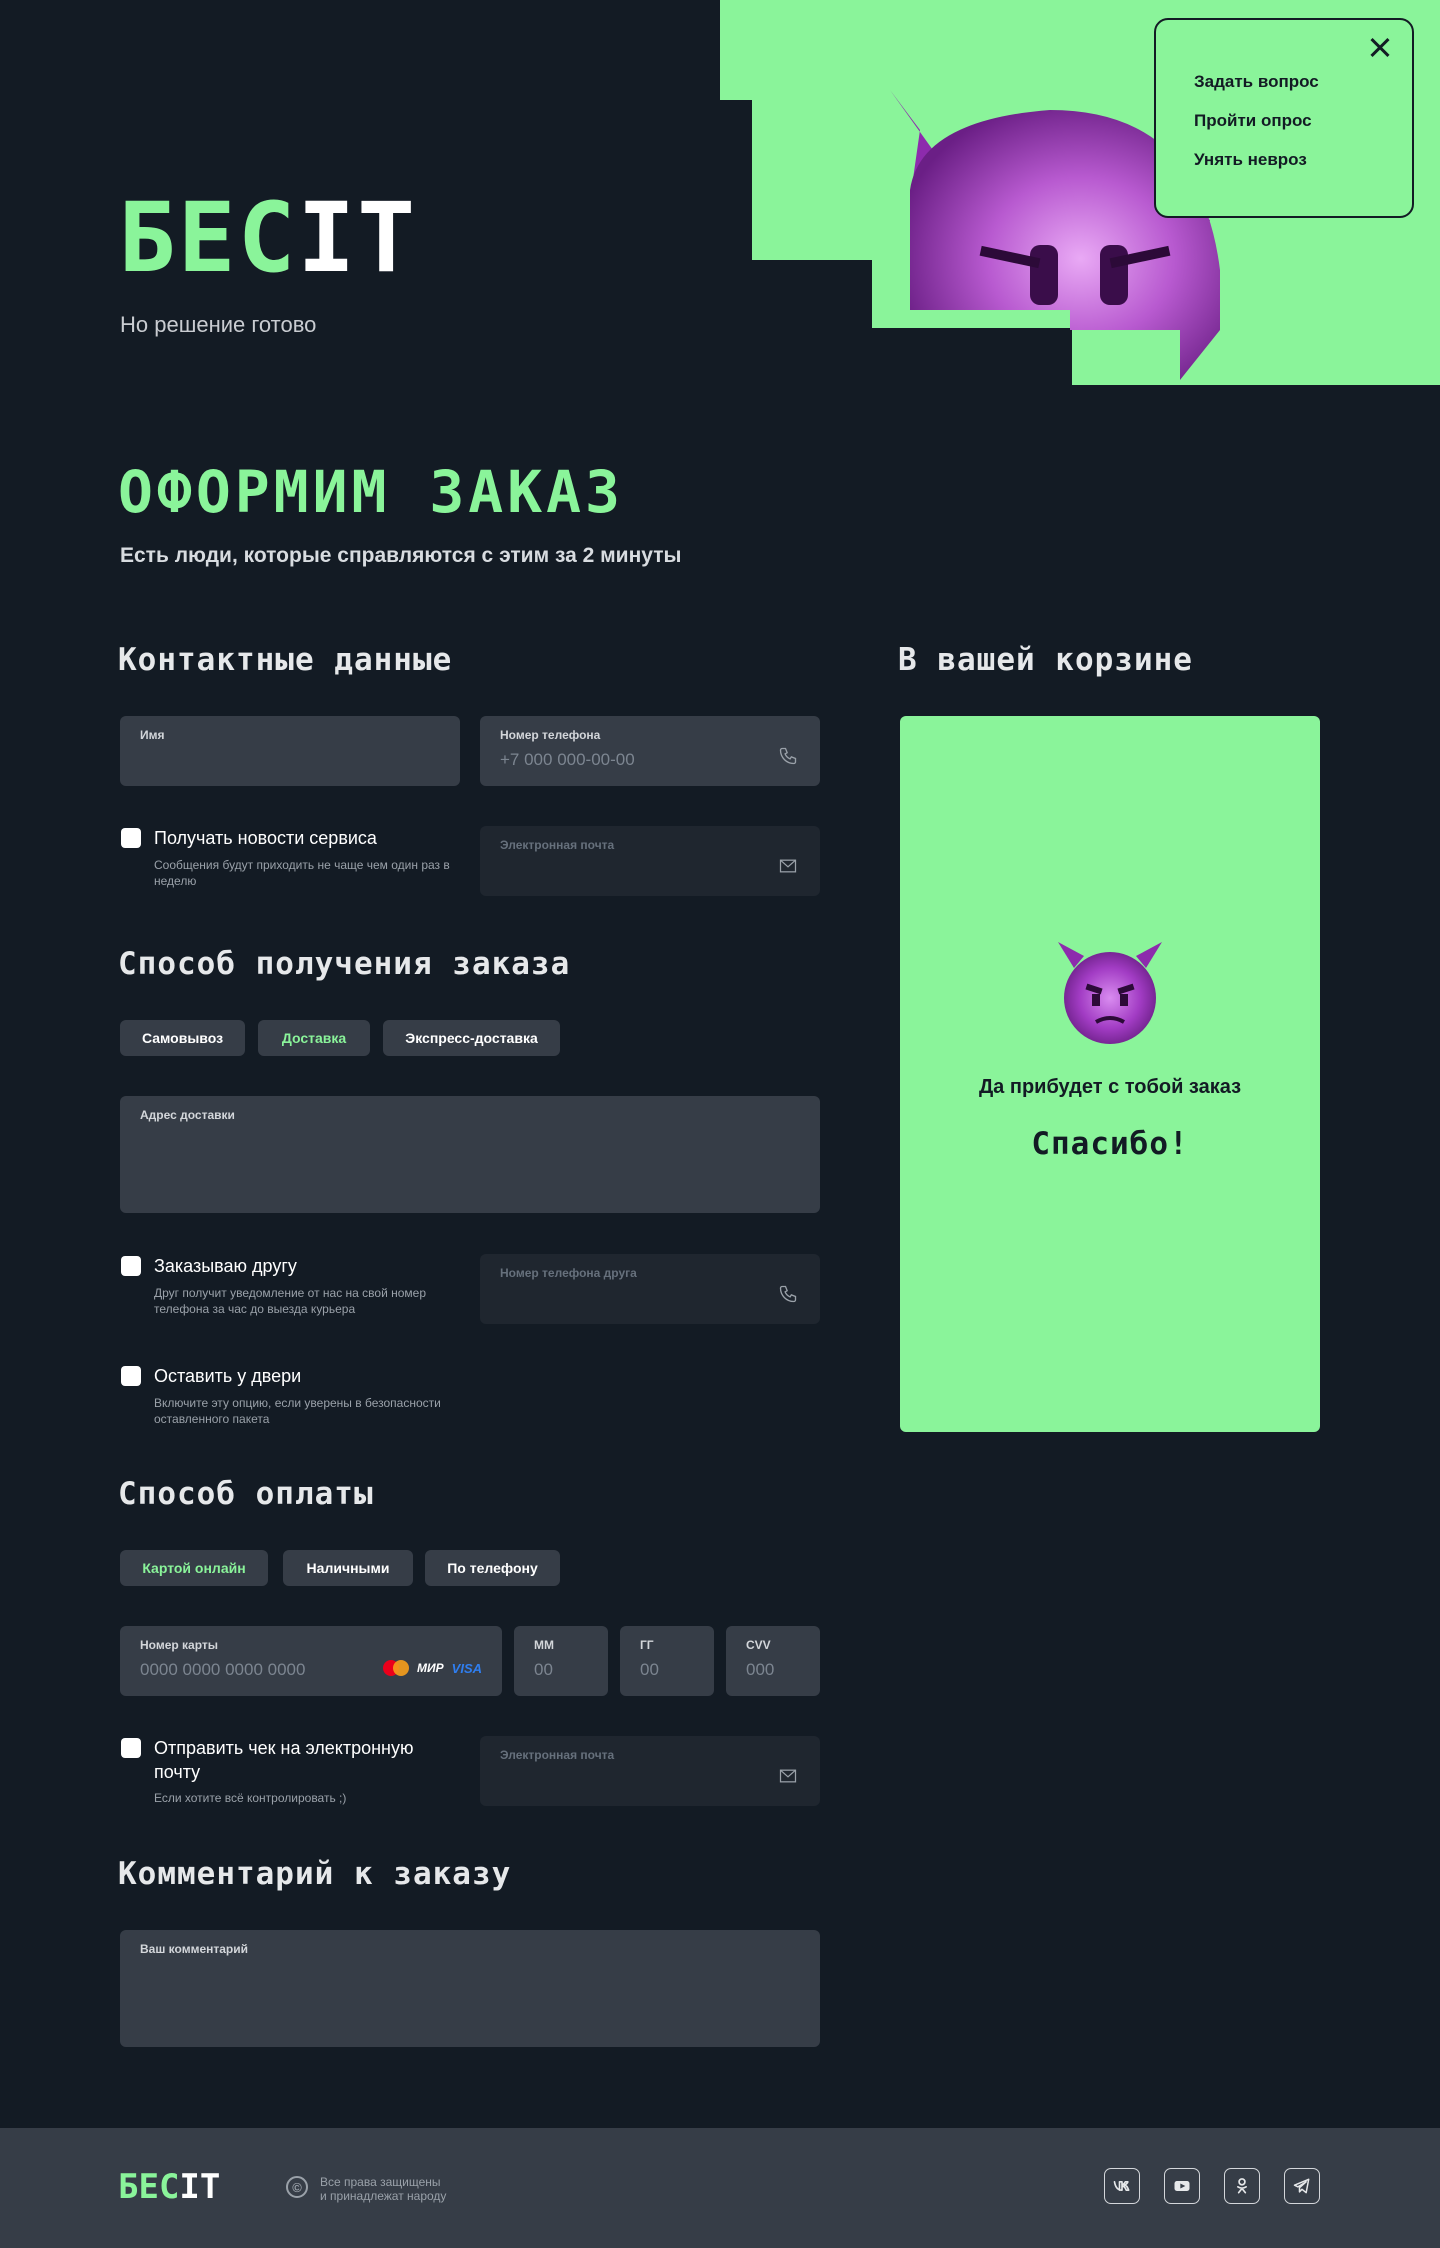 This screenshot has height=2248, width=1440. Describe the element at coordinates (149, 2187) in the screenshot. I see `footer-logo-part-green: БЕС` at that location.